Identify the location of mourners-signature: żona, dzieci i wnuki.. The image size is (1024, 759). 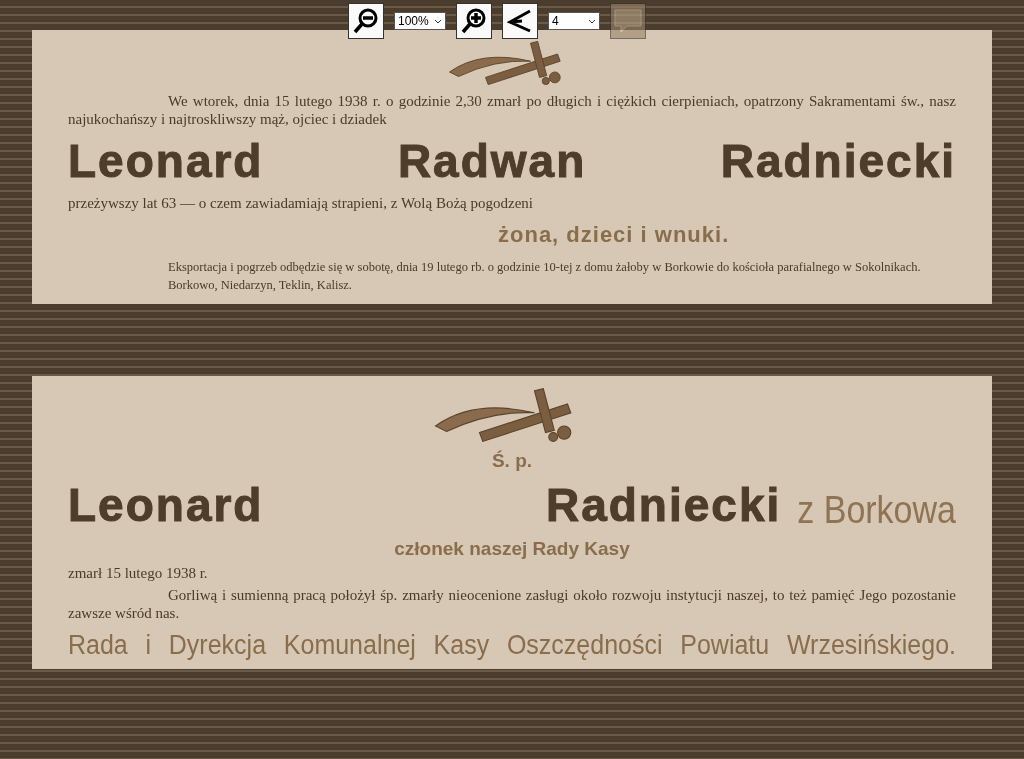
(614, 235).